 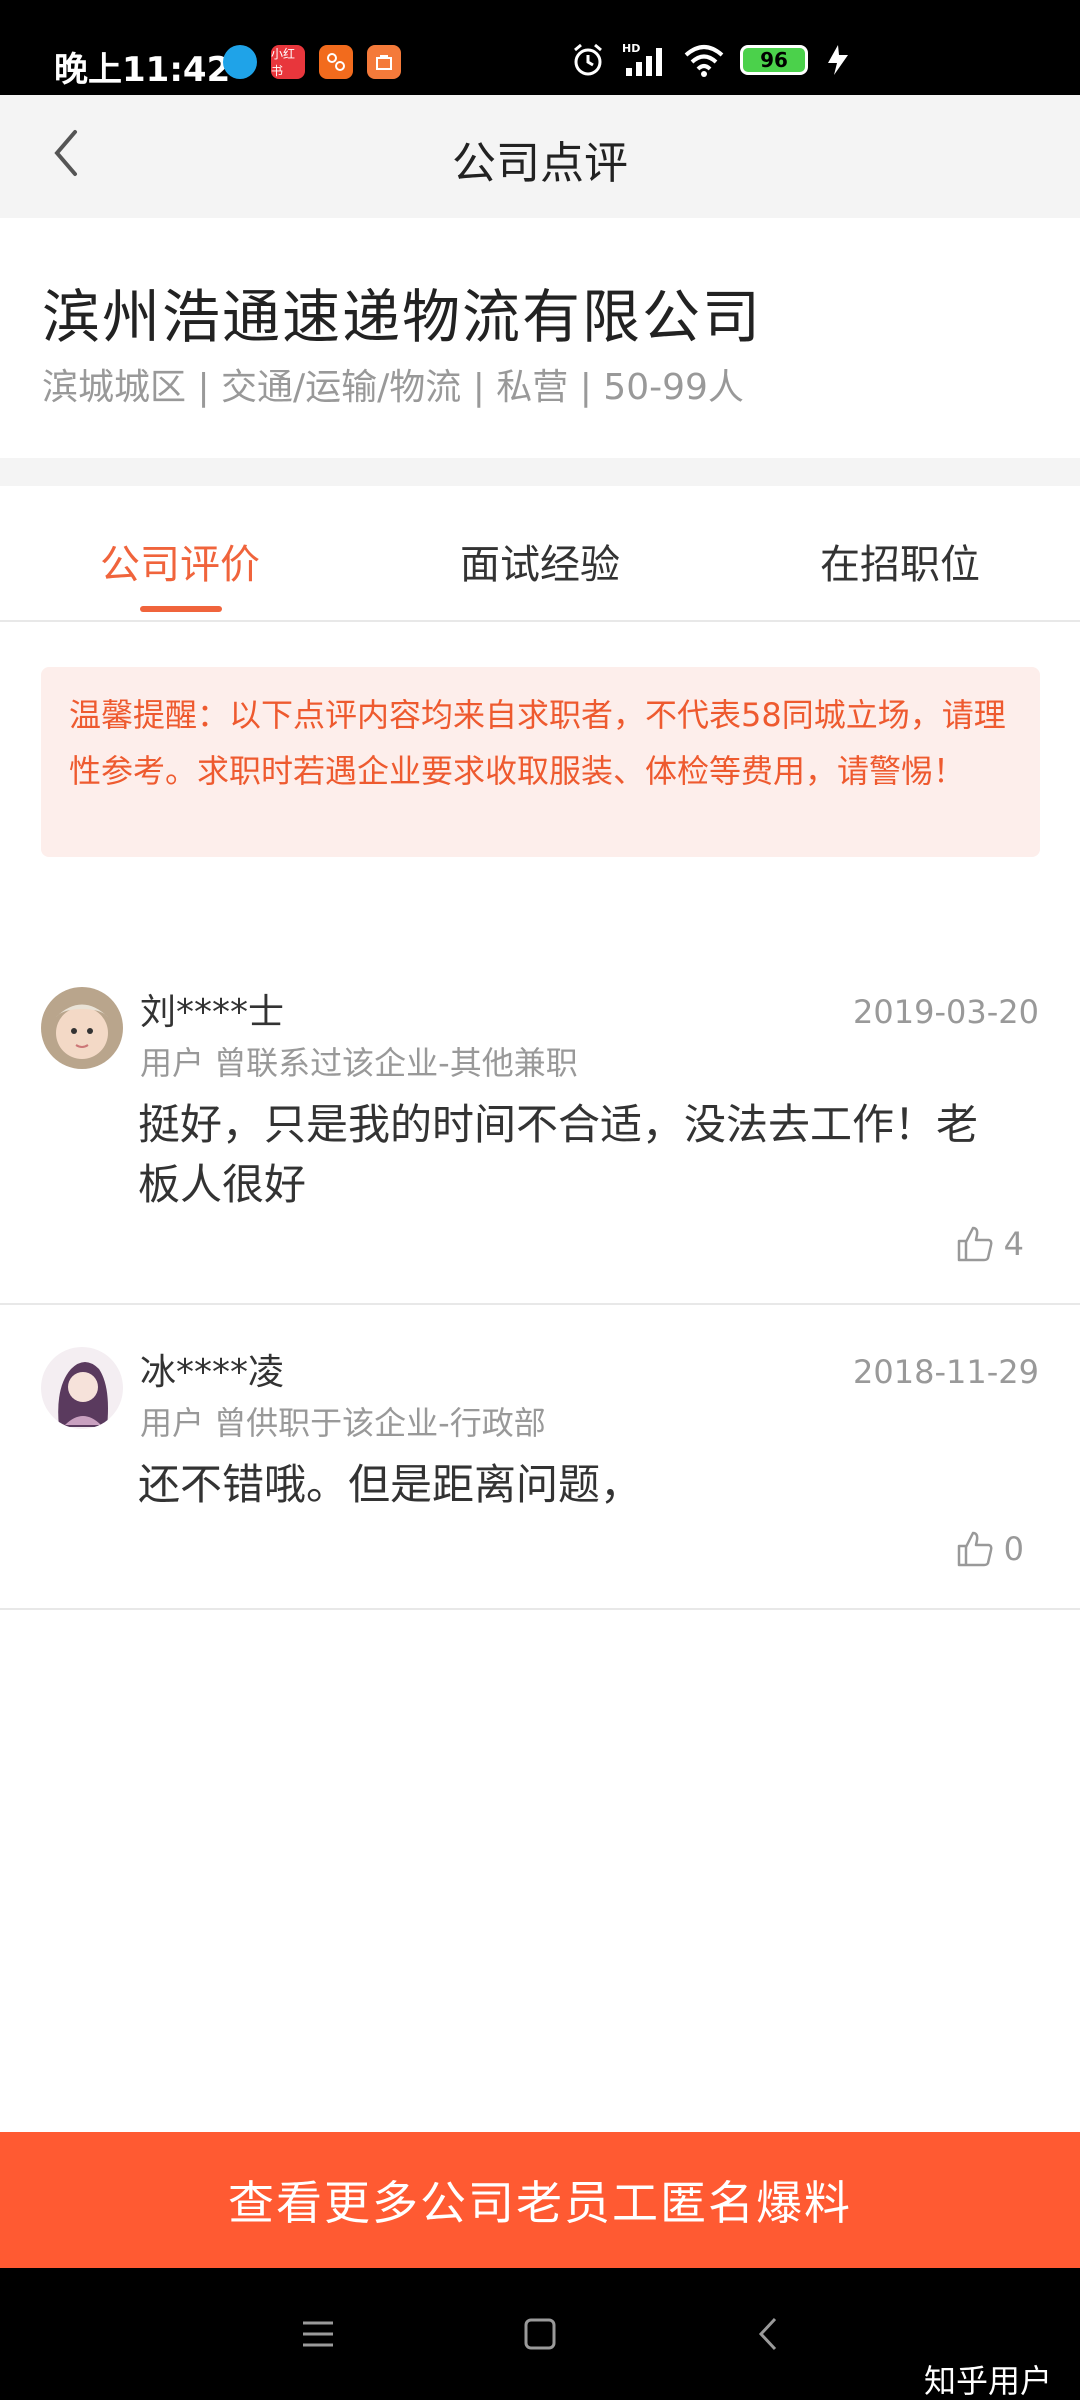 I want to click on more-reviews-button: 查看更多公司老员工匿名爆料, so click(x=540, y=2200).